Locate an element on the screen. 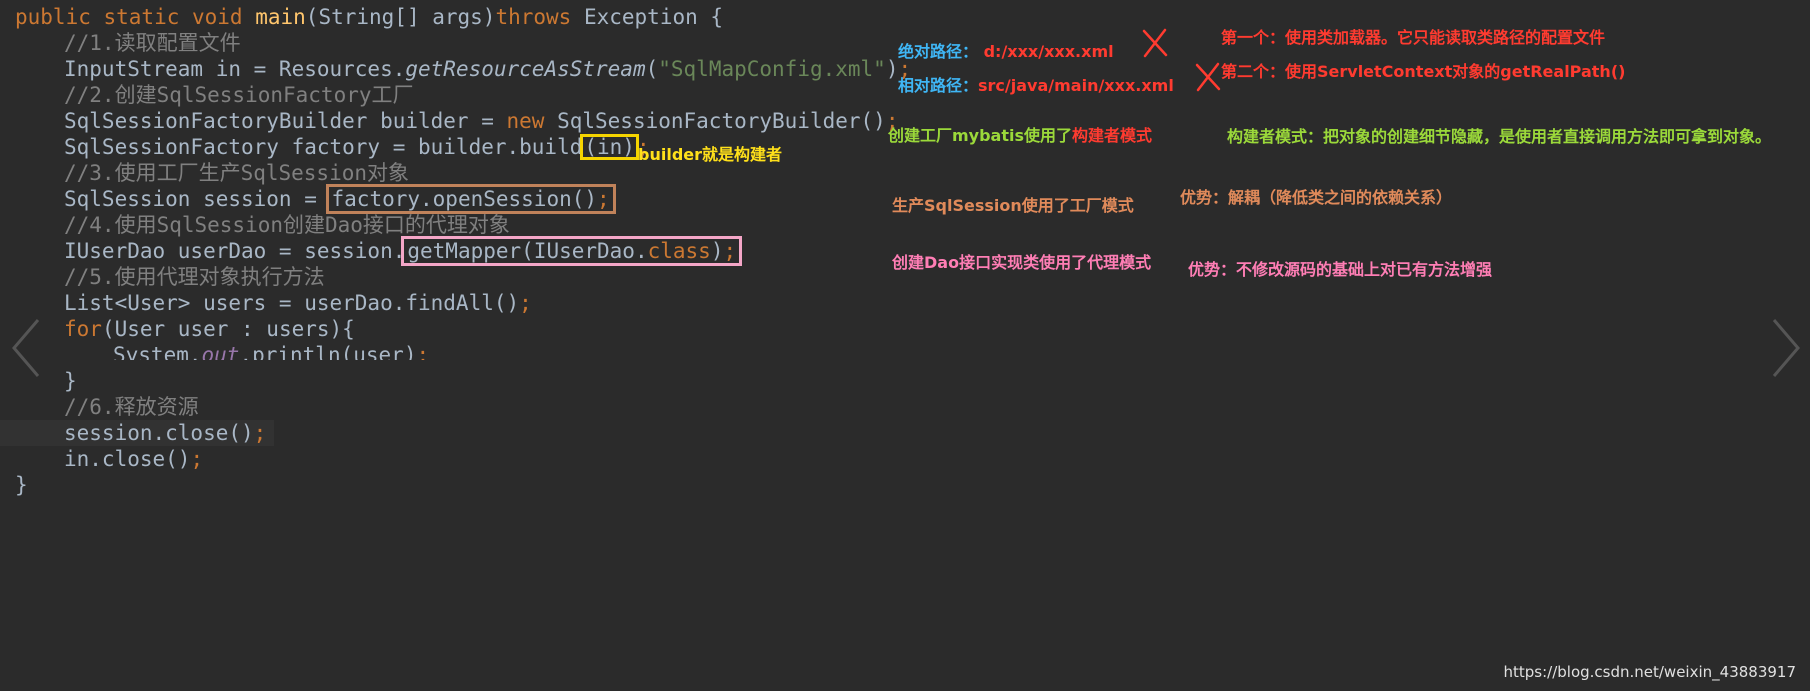 The height and width of the screenshot is (691, 1810). keyword: for is located at coordinates (83, 329).